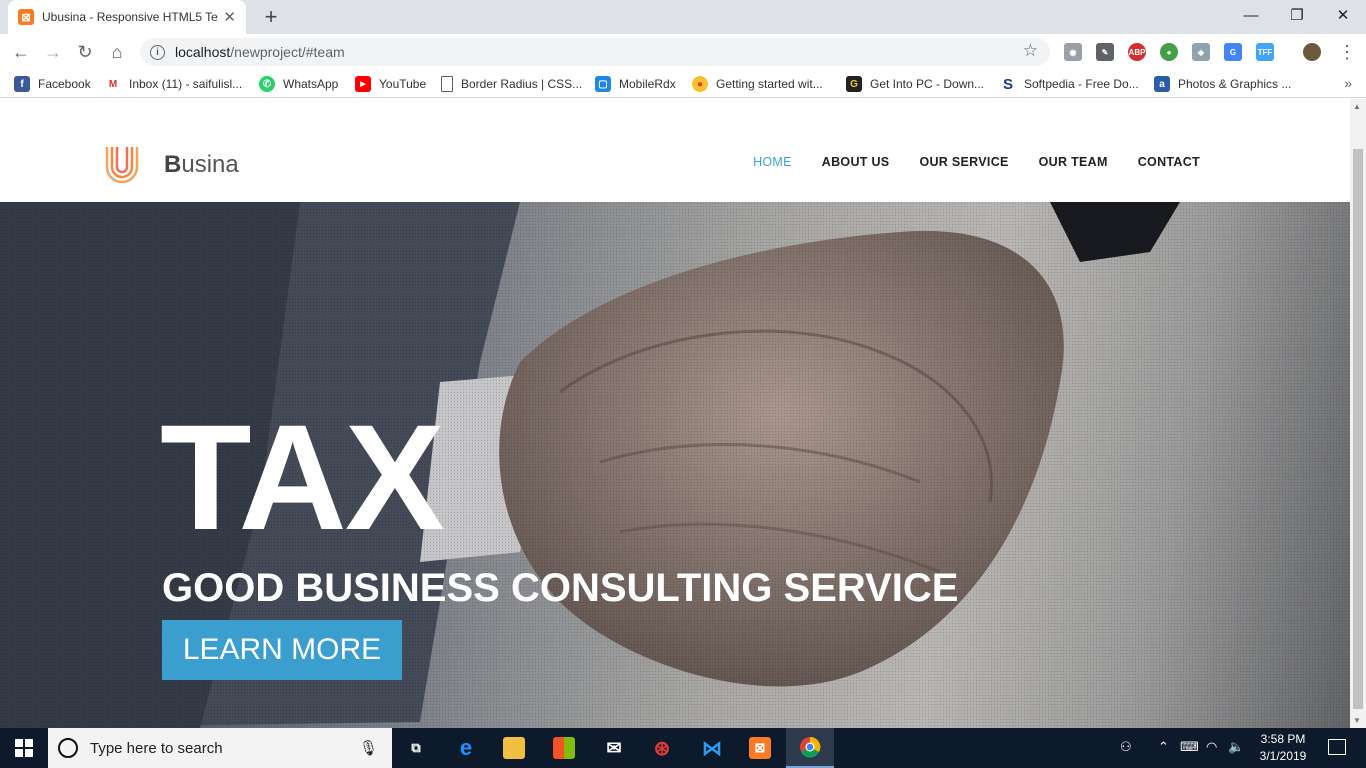 The height and width of the screenshot is (768, 1366). I want to click on start-button, so click(24, 748).